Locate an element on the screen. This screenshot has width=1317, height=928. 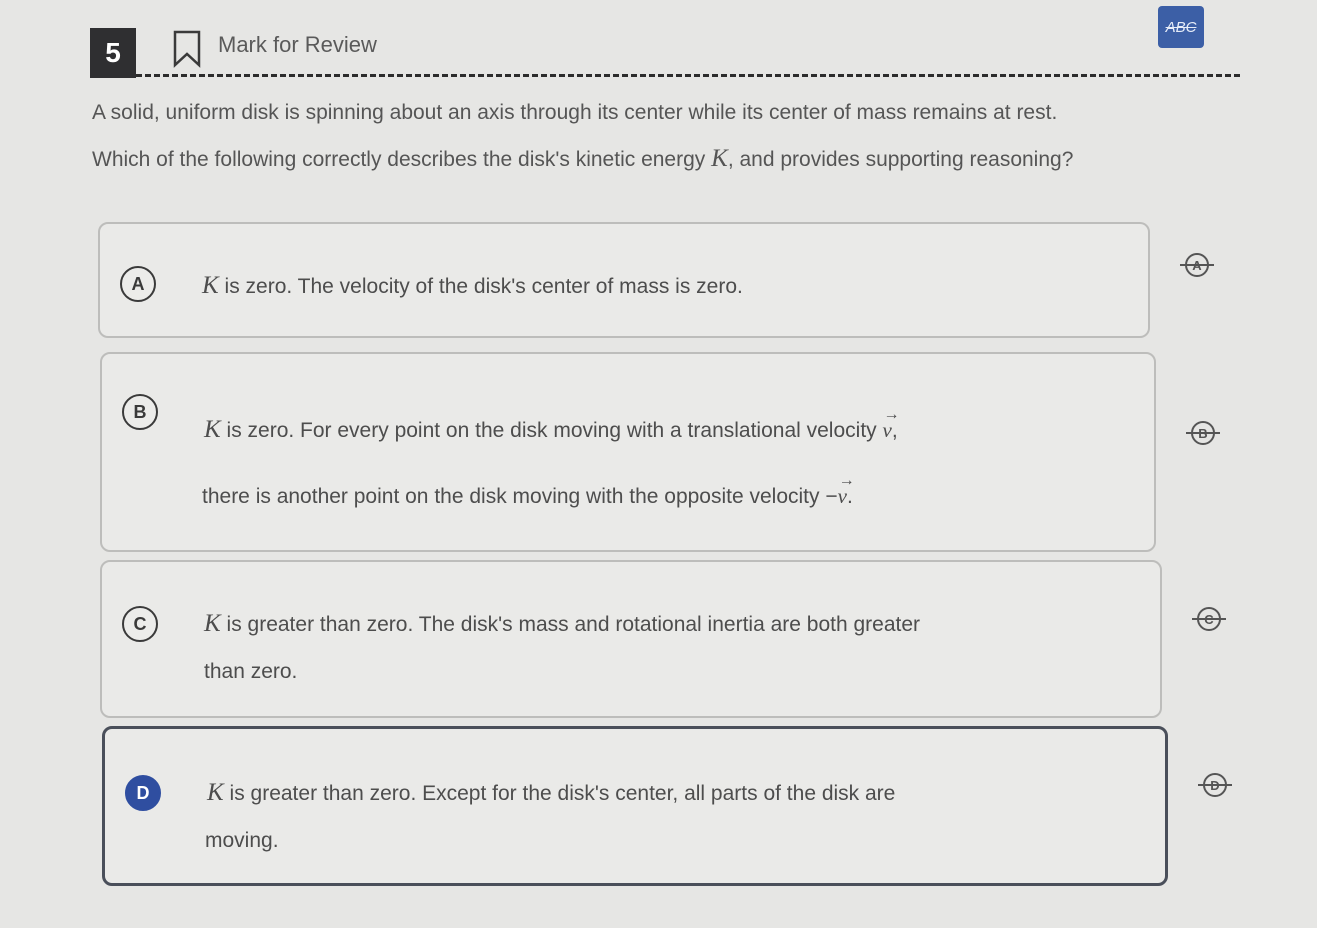
option-letter-d: D is located at coordinates (143, 793).